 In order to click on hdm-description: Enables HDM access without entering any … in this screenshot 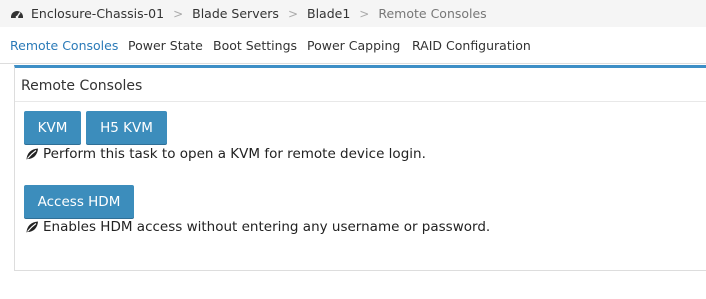, I will do `click(257, 227)`.